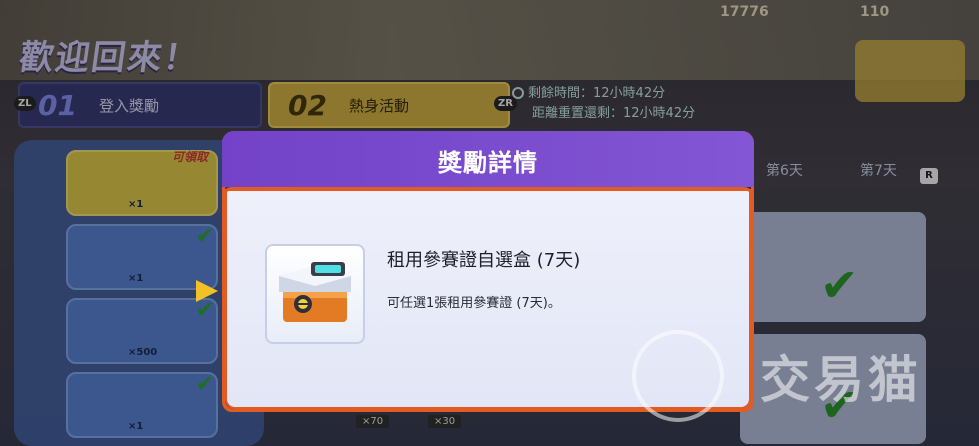 This screenshot has height=446, width=979. Describe the element at coordinates (488, 163) in the screenshot. I see `modal-title: 獎勵詳情` at that location.